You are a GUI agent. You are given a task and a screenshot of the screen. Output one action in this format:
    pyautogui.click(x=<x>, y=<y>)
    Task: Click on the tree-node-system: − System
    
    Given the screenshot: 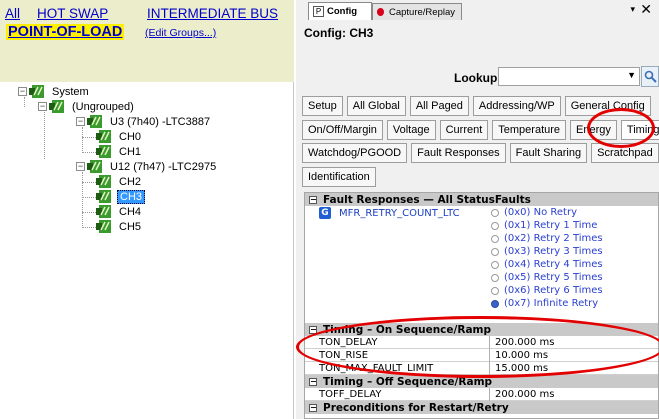 What is the action you would take?
    pyautogui.click(x=54, y=91)
    